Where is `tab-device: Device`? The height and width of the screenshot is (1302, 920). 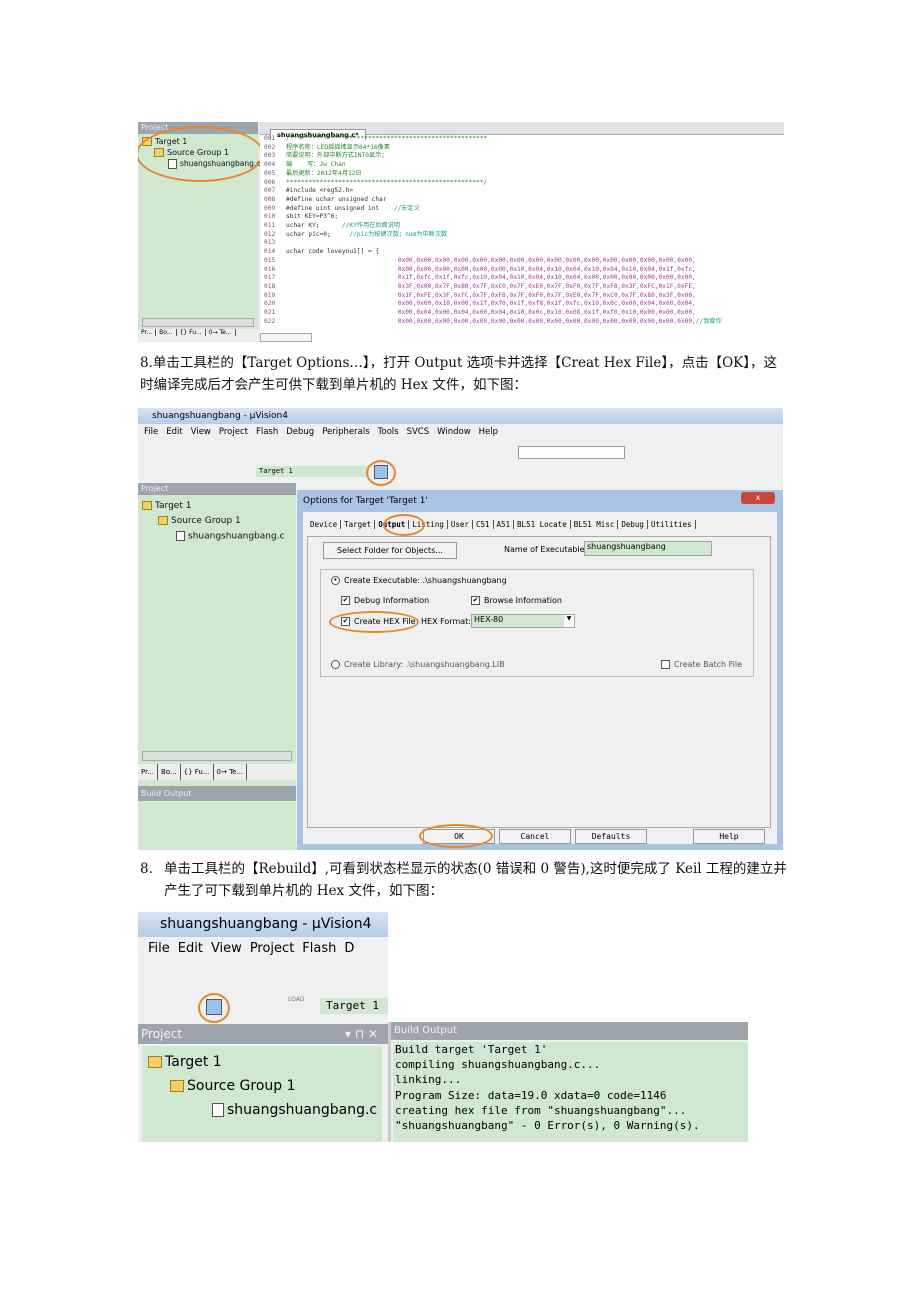 tab-device: Device is located at coordinates (324, 524).